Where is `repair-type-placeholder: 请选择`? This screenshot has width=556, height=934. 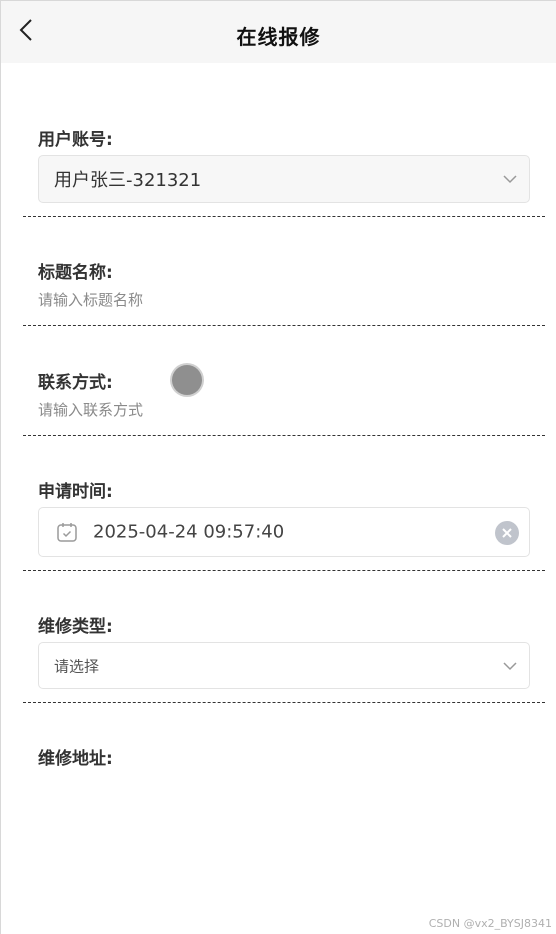
repair-type-placeholder: 请选择 is located at coordinates (77, 666).